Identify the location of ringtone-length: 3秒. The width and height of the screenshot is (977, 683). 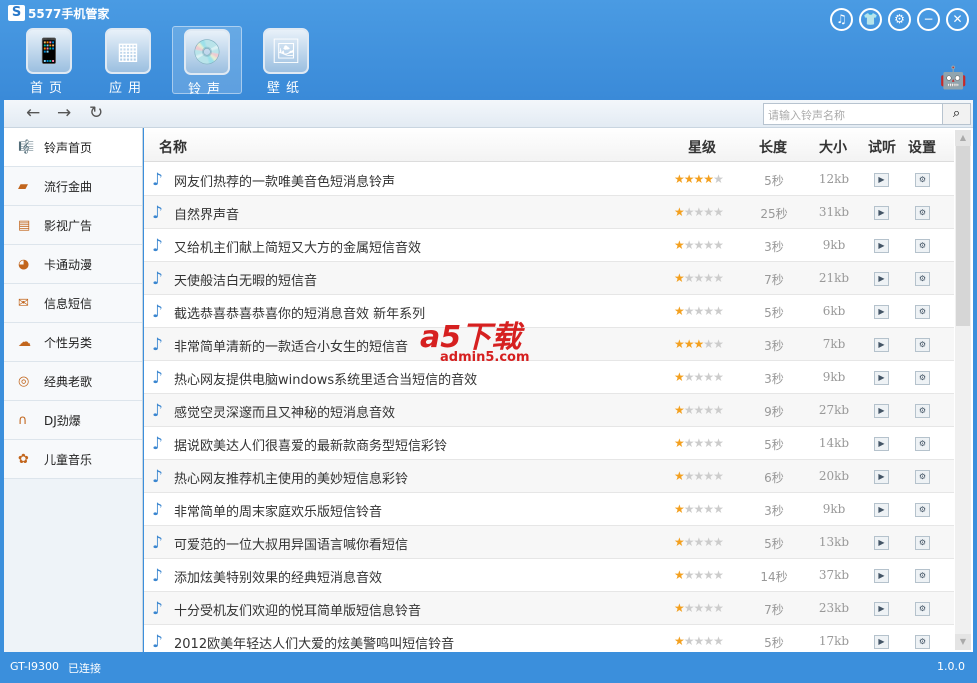
(774, 346).